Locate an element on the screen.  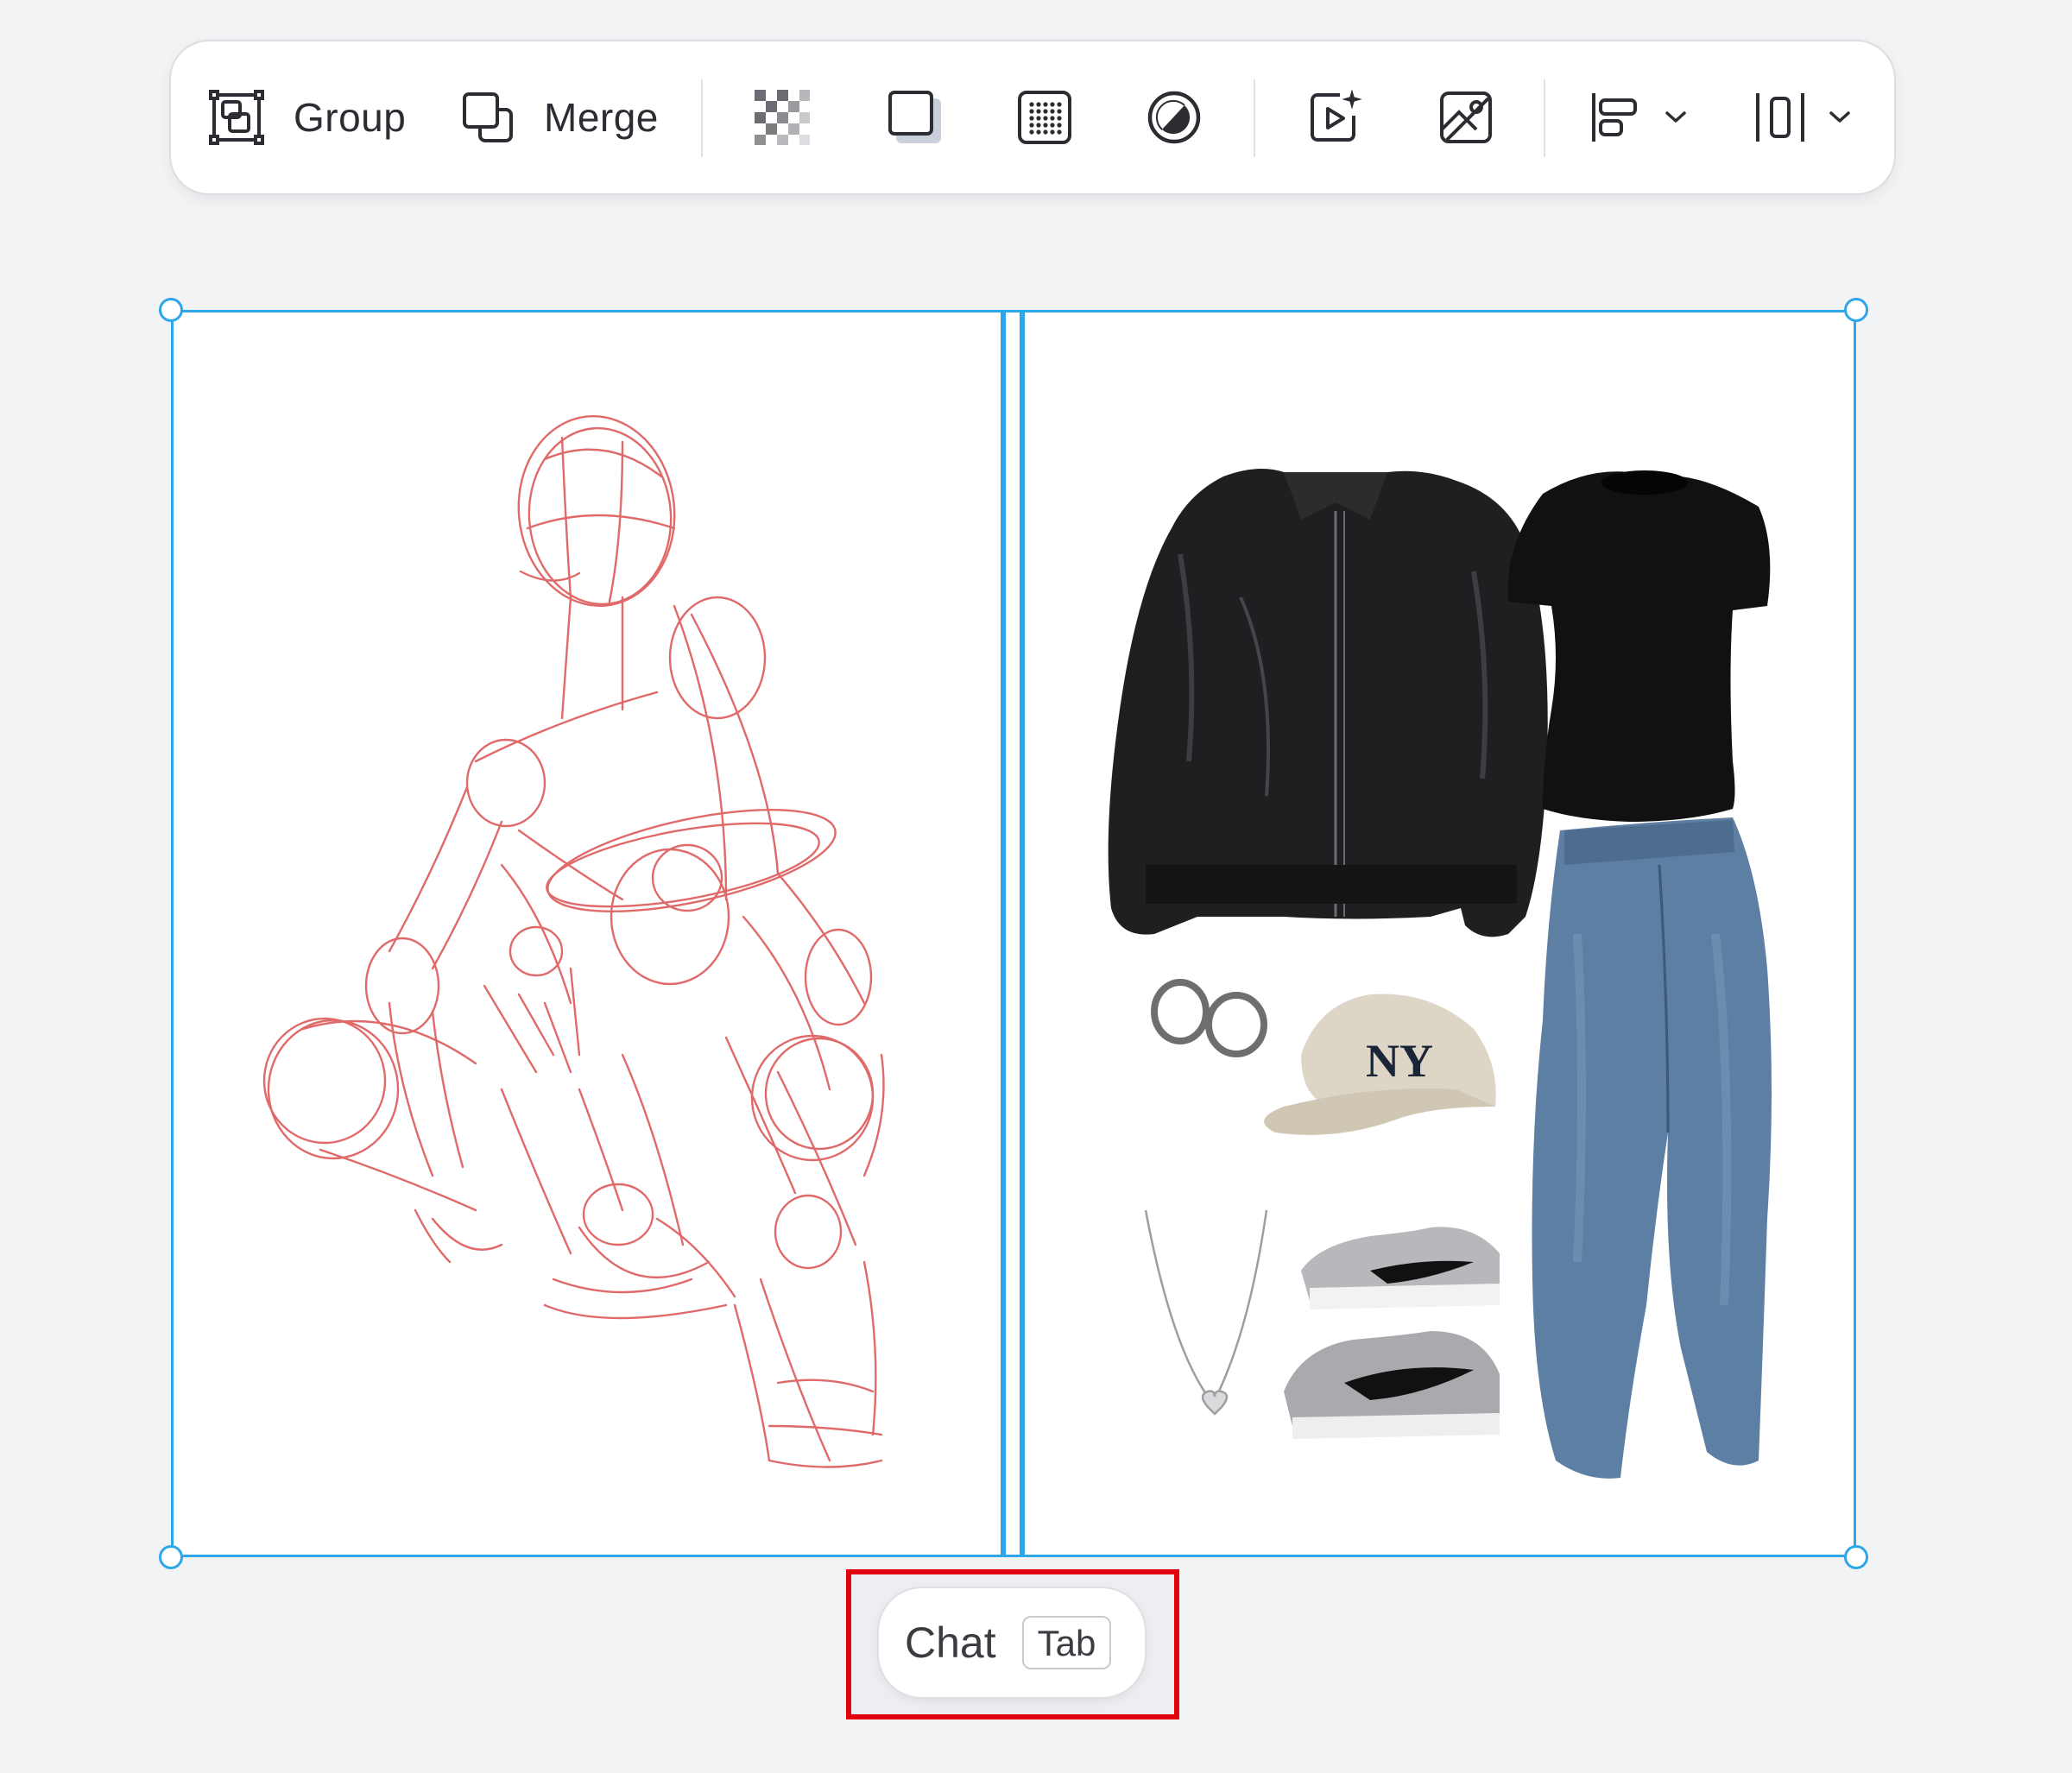
floating-toolbar: Group Merge is located at coordinates (1032, 117).